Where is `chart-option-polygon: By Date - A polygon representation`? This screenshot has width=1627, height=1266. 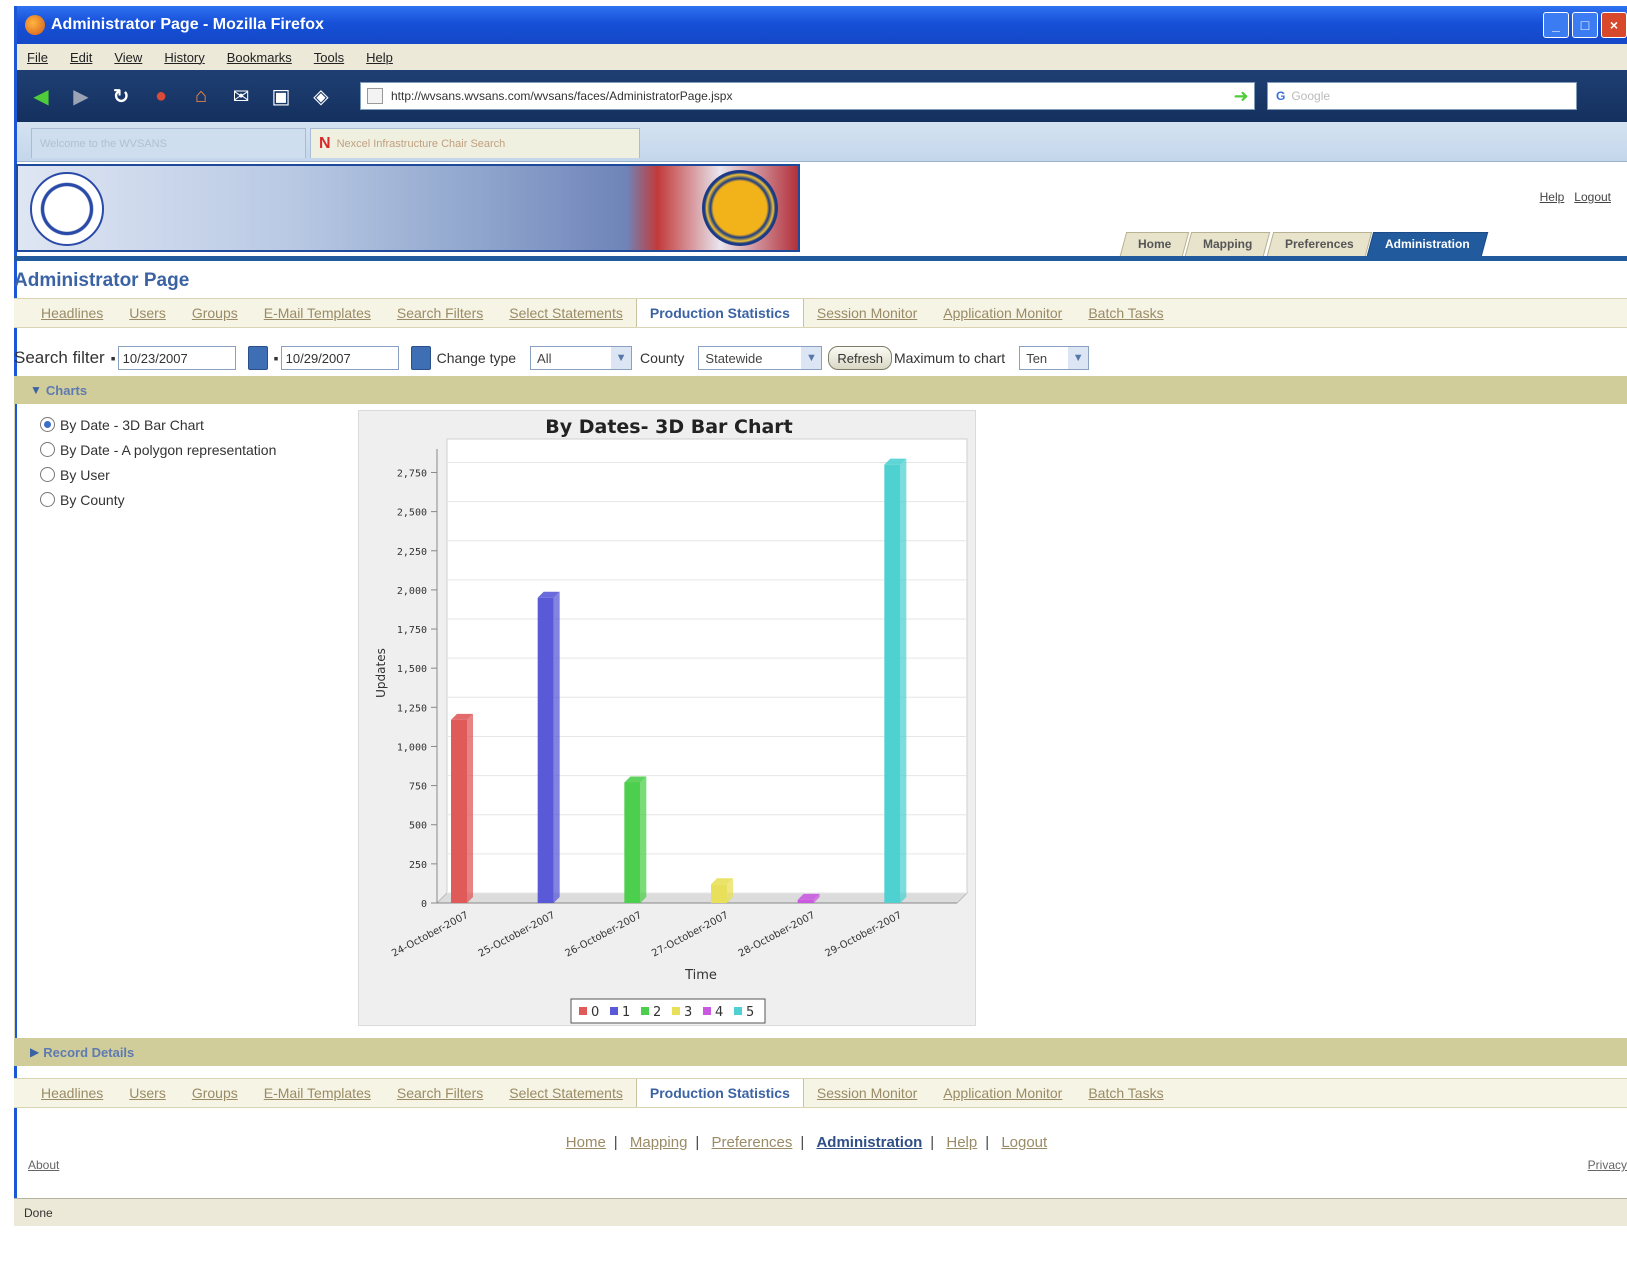
chart-option-polygon: By Date - A polygon representation is located at coordinates (158, 449).